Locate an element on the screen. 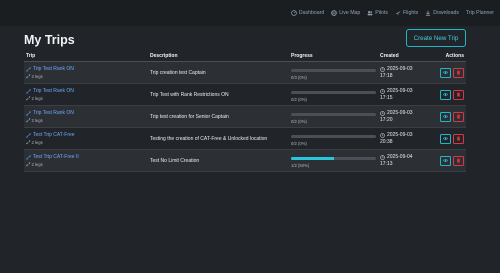 The height and width of the screenshot is (273, 500). nav-trip-planner: Trip Planner is located at coordinates (480, 13).